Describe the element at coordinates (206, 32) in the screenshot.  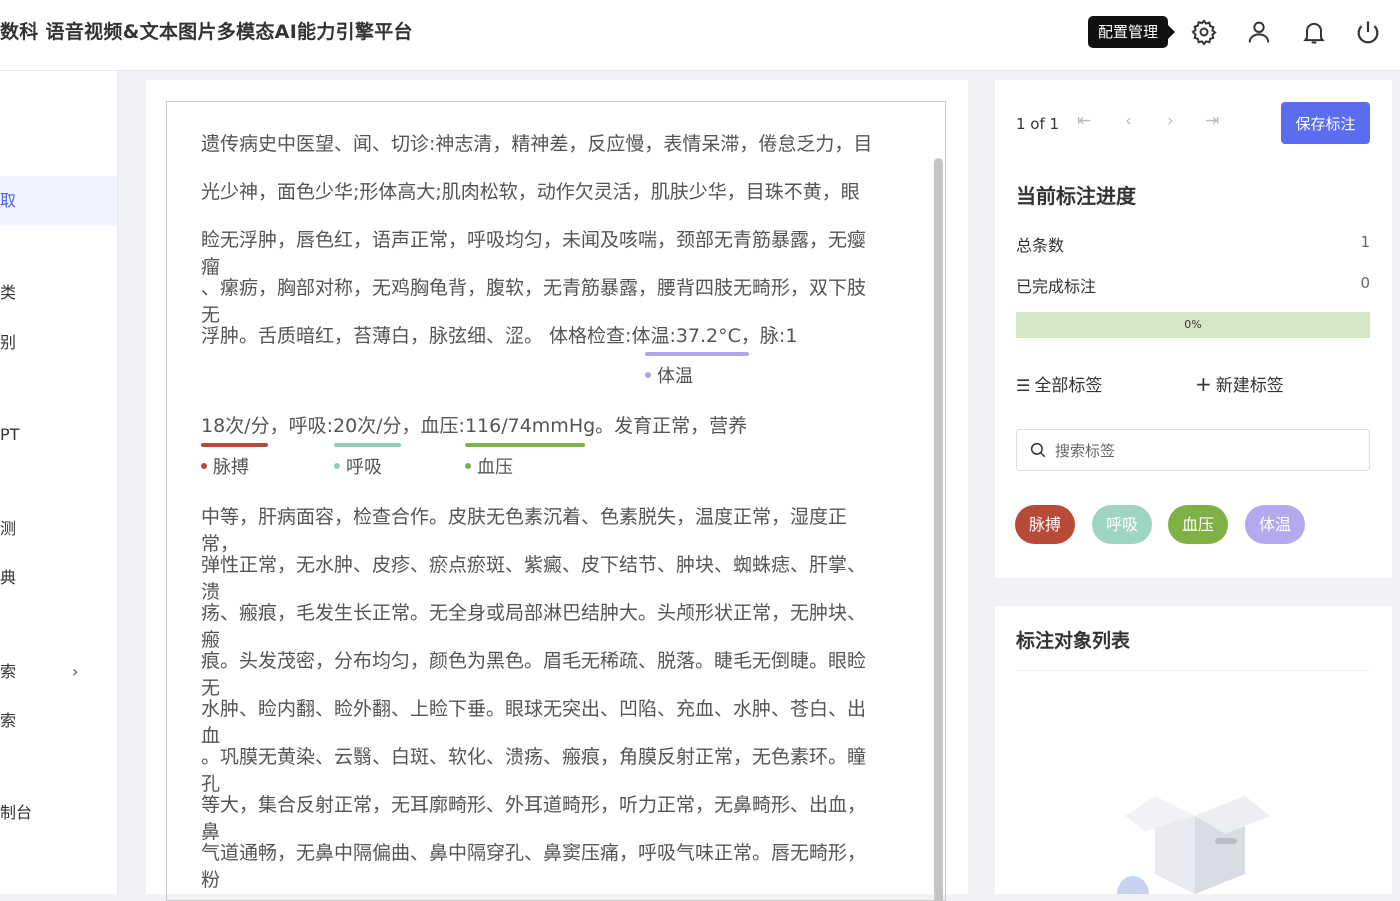
I see `app-title: 数科 语音视频&文本图片多模态AI能力引擎平台` at that location.